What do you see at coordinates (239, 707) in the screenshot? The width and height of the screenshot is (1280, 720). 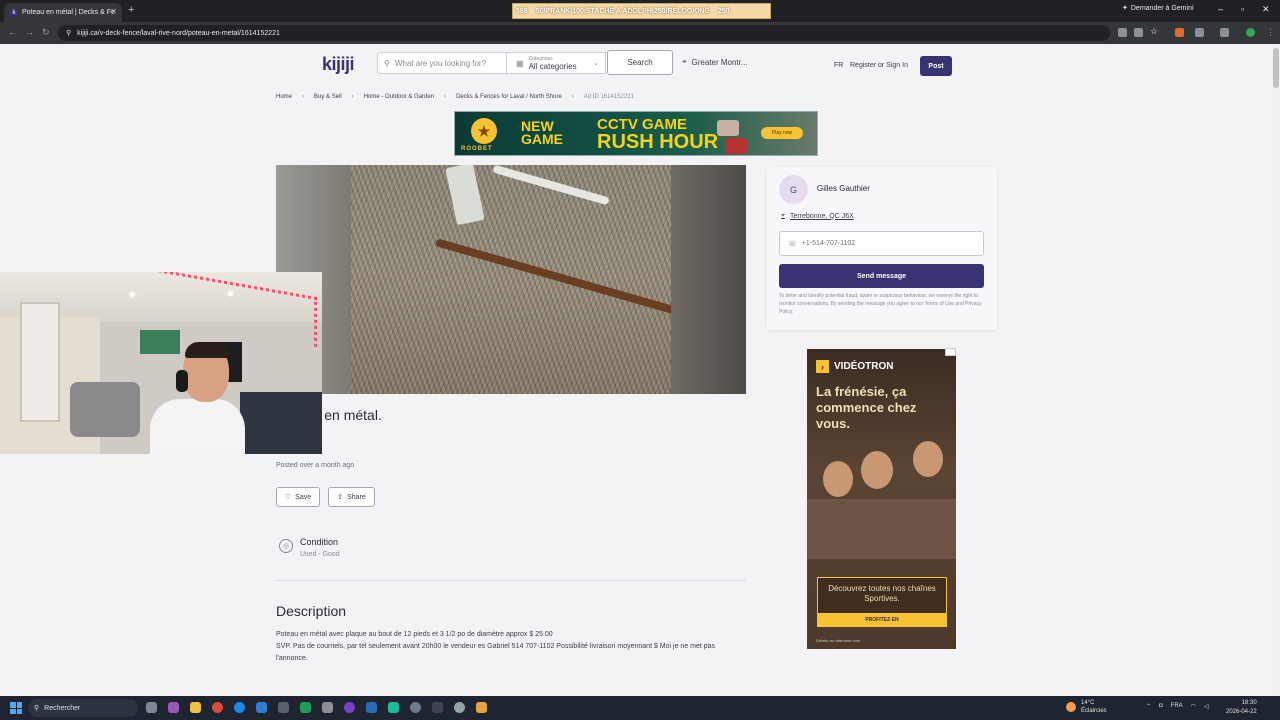 I see `edge-icon` at bounding box center [239, 707].